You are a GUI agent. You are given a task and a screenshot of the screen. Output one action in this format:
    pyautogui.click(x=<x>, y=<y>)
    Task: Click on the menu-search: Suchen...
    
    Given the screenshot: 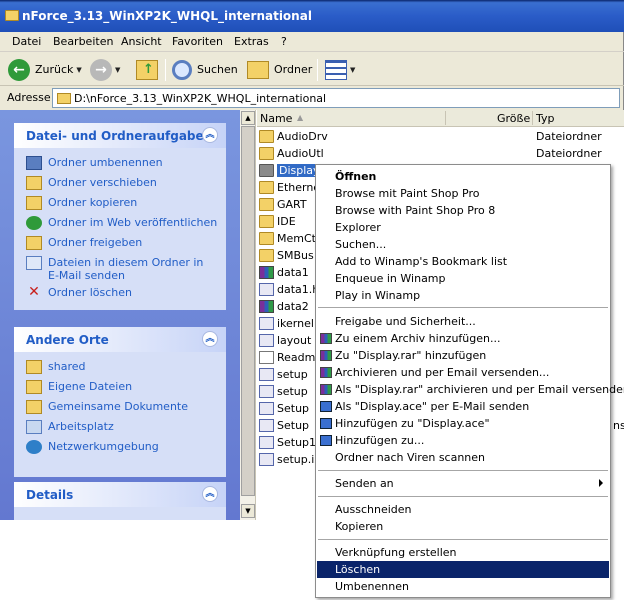 What is the action you would take?
    pyautogui.click(x=463, y=244)
    